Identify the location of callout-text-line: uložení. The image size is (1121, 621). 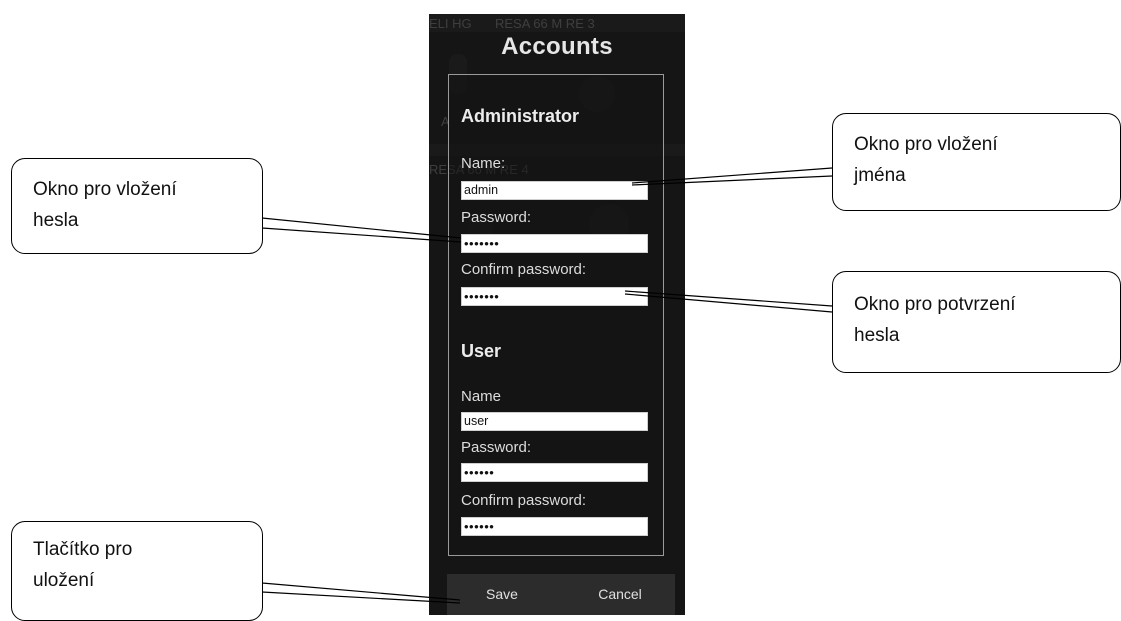
(64, 580).